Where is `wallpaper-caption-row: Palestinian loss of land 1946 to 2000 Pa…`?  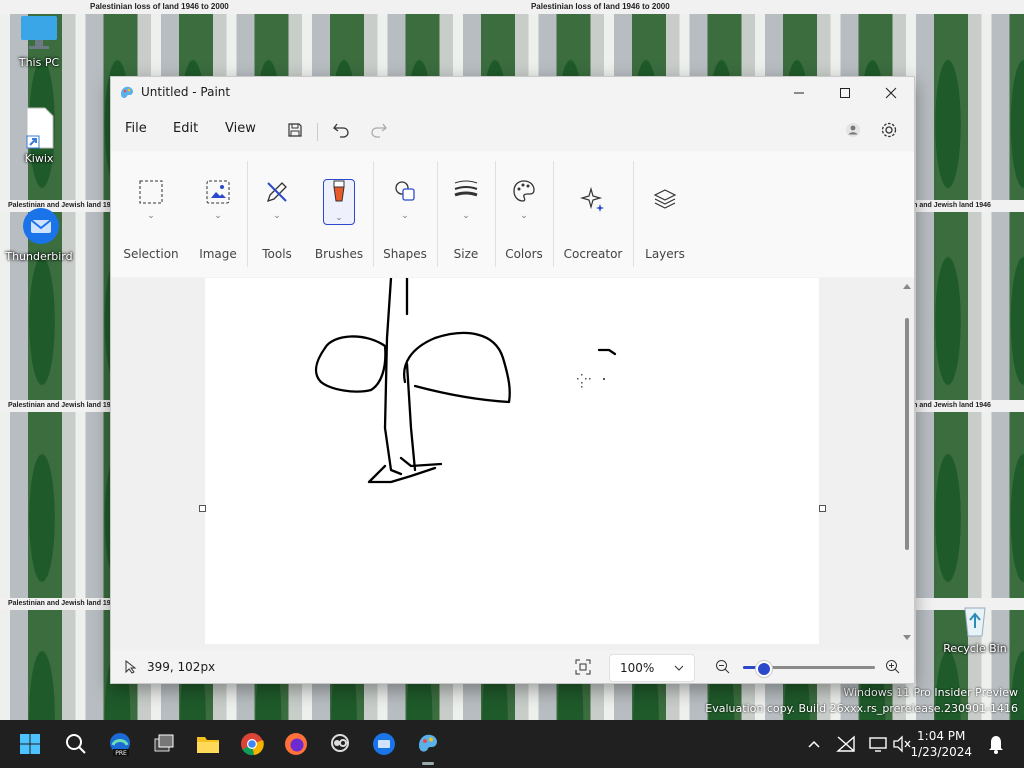
wallpaper-caption-row: Palestinian loss of land 1946 to 2000 Pa… is located at coordinates (512, 7).